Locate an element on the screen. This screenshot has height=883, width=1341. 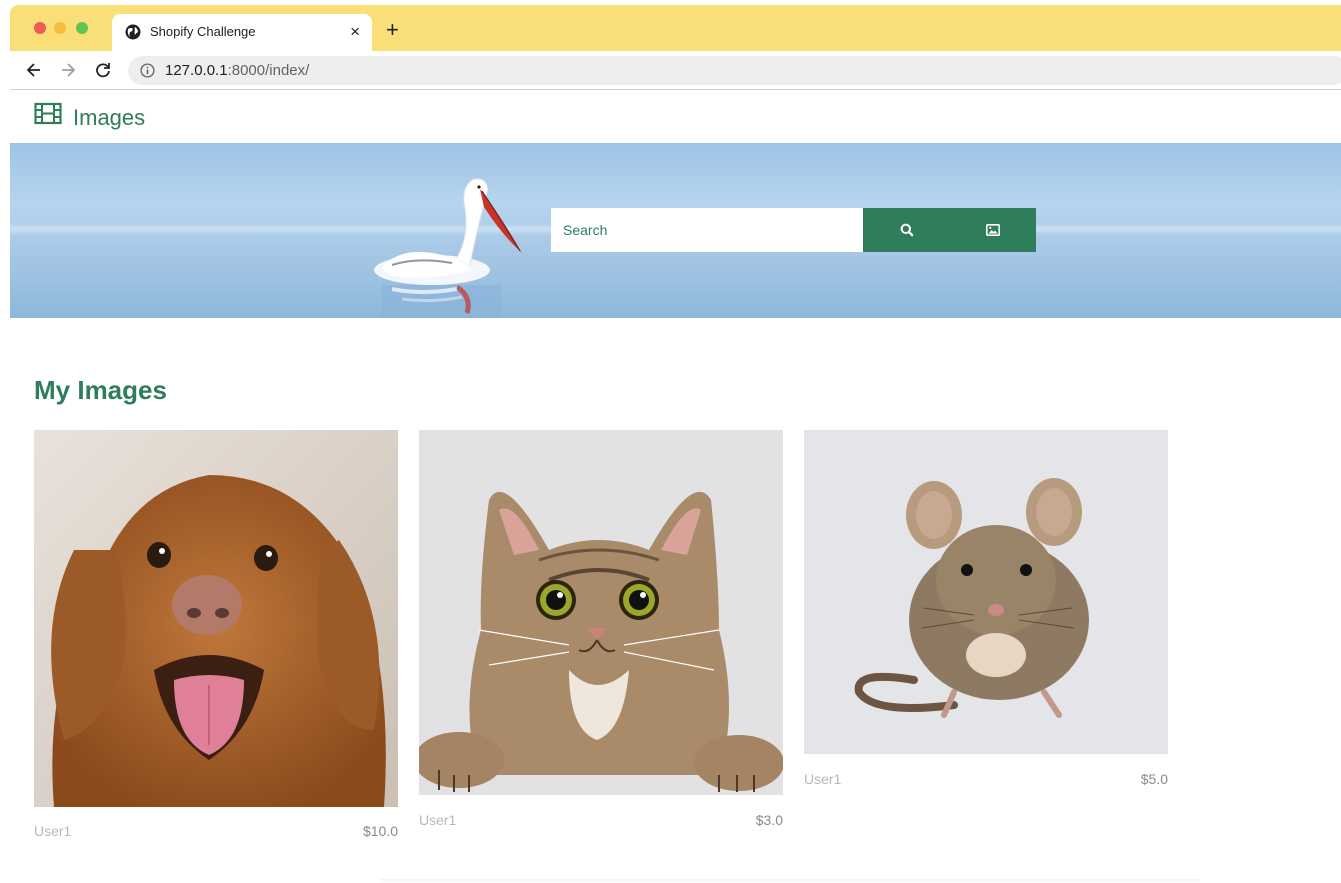
footer-divider is located at coordinates (790, 881).